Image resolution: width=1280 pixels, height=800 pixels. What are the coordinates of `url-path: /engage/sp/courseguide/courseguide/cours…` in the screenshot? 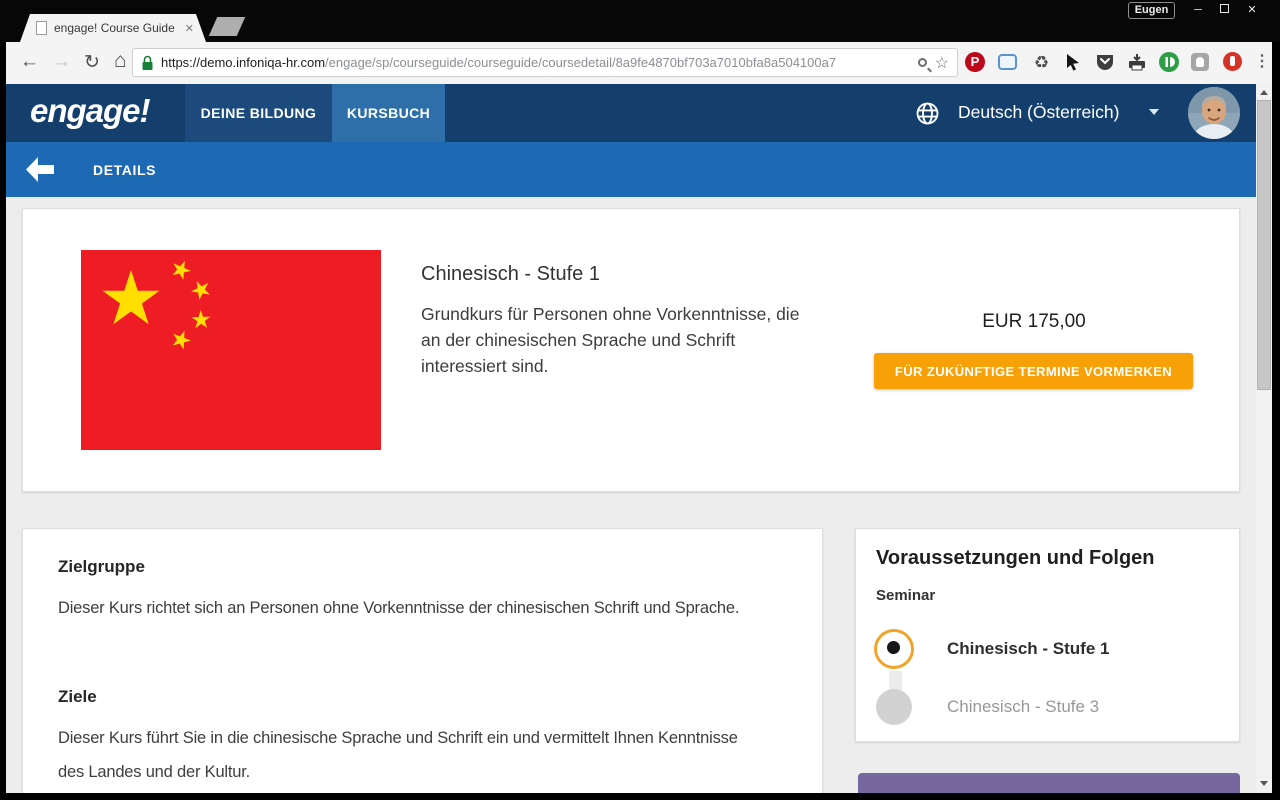 It's located at (581, 62).